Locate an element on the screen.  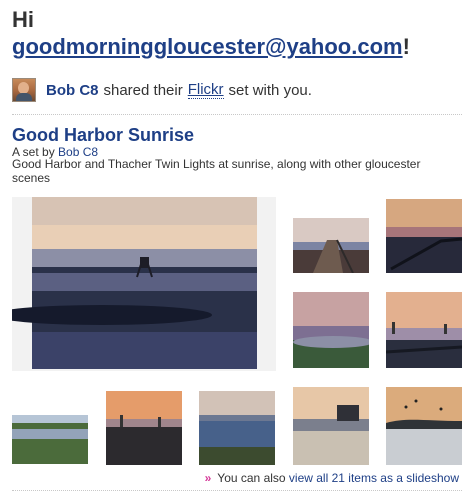
photo-footbridge-image is located at coordinates (424, 236).